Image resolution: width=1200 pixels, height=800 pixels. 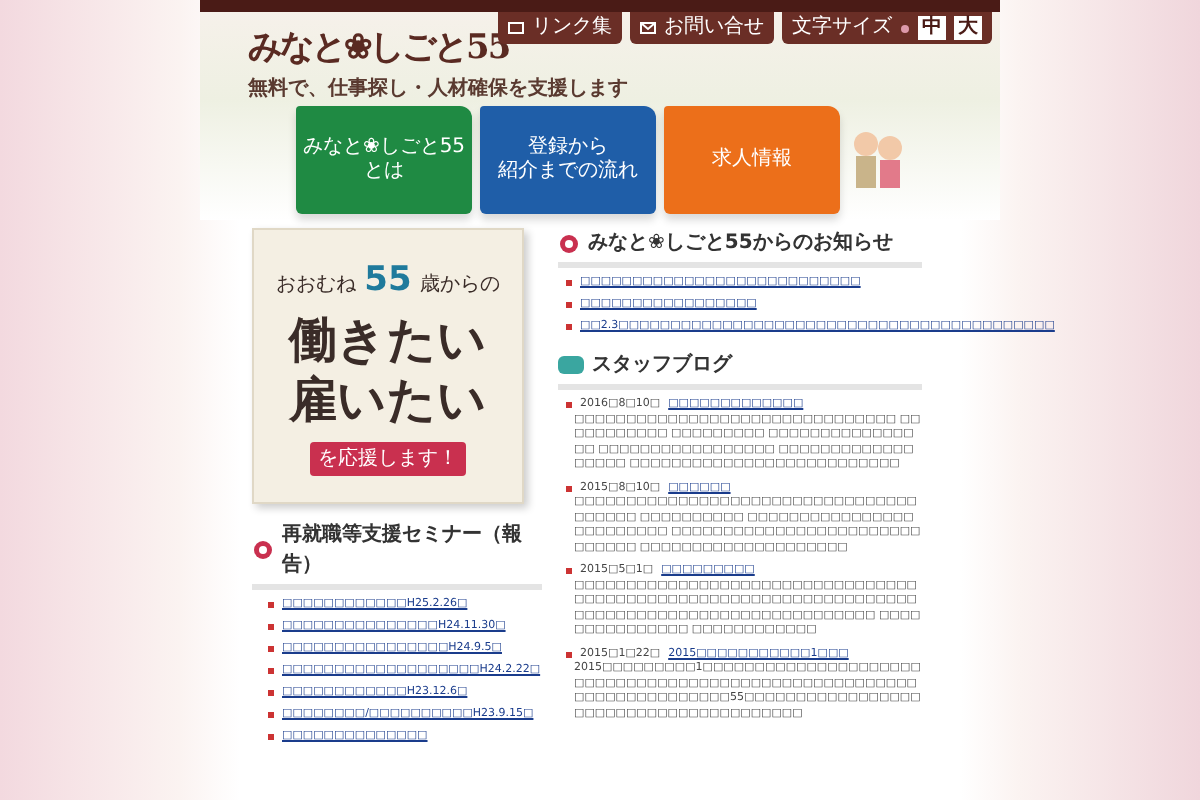 What do you see at coordinates (568, 160) in the screenshot?
I see `folder-nav-button: 登録から 紹介までの流れ` at bounding box center [568, 160].